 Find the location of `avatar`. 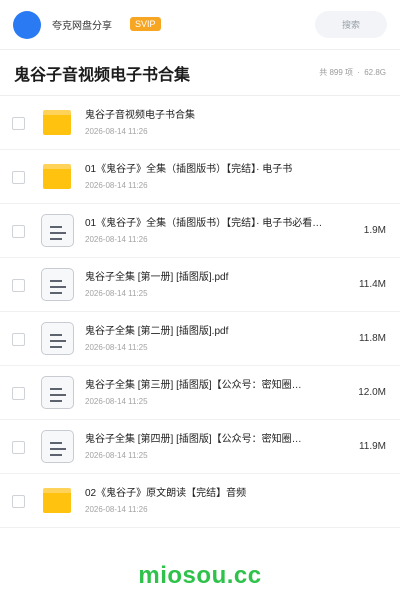

avatar is located at coordinates (27, 24).